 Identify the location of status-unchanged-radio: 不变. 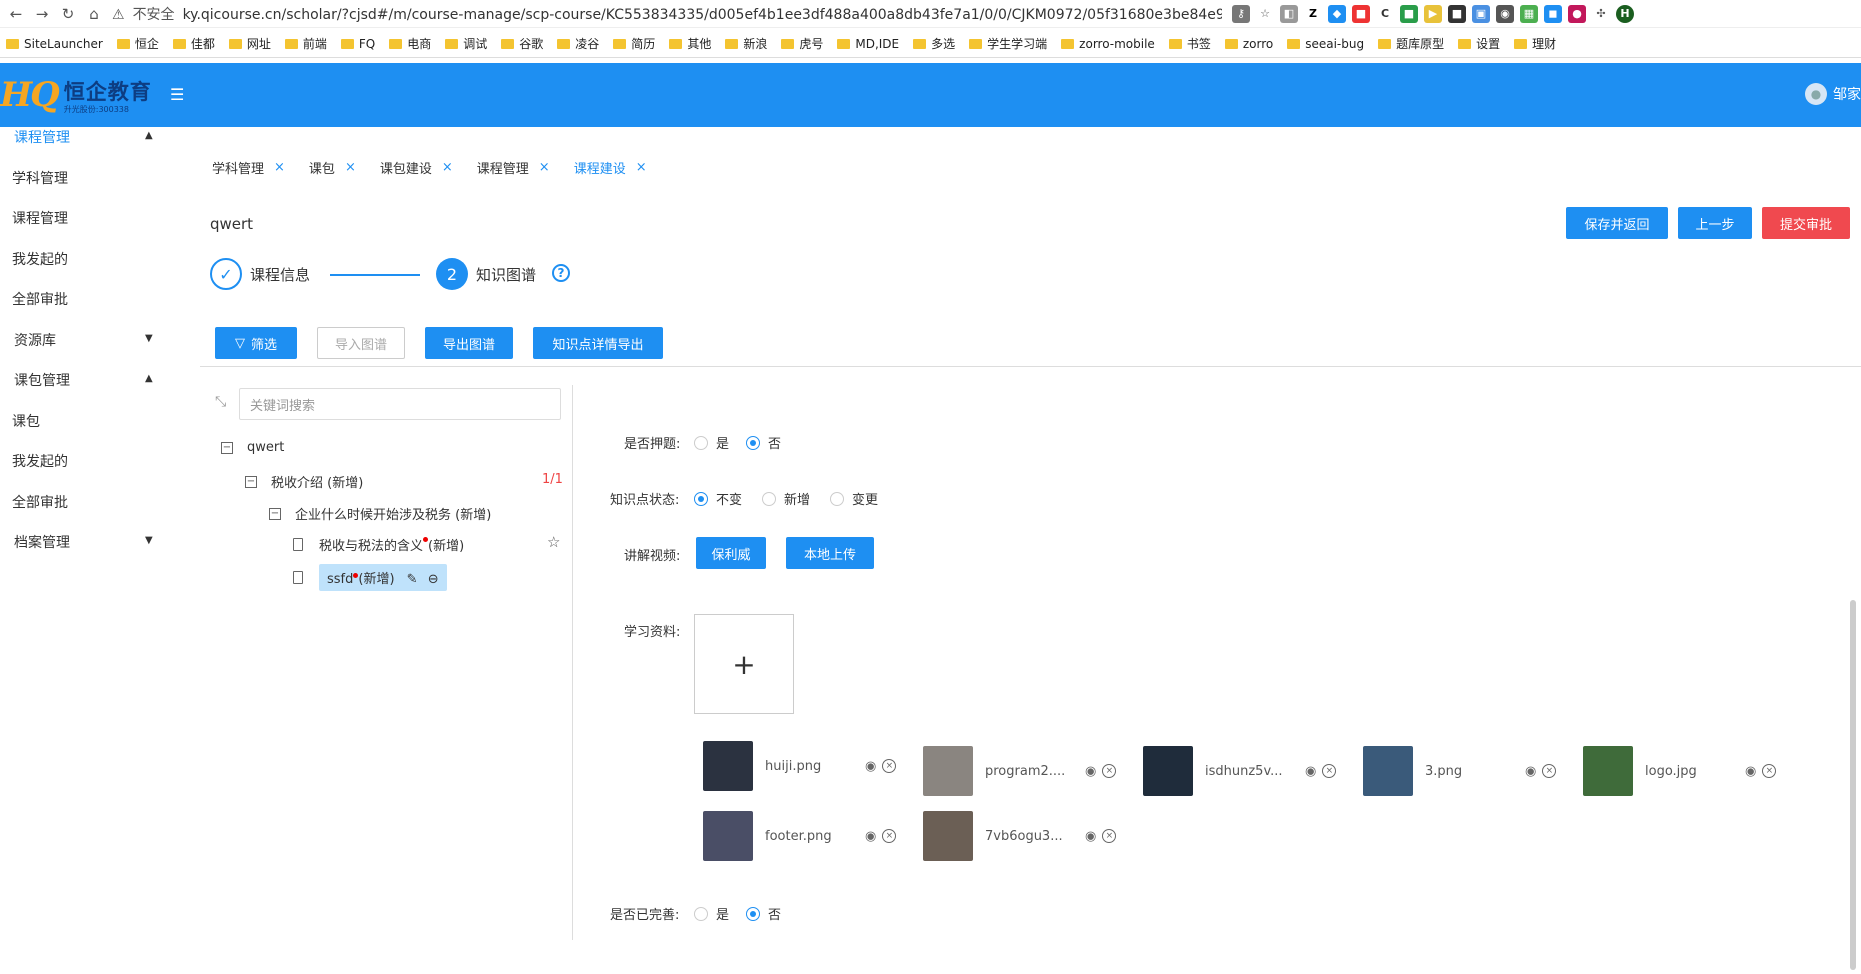
(718, 498).